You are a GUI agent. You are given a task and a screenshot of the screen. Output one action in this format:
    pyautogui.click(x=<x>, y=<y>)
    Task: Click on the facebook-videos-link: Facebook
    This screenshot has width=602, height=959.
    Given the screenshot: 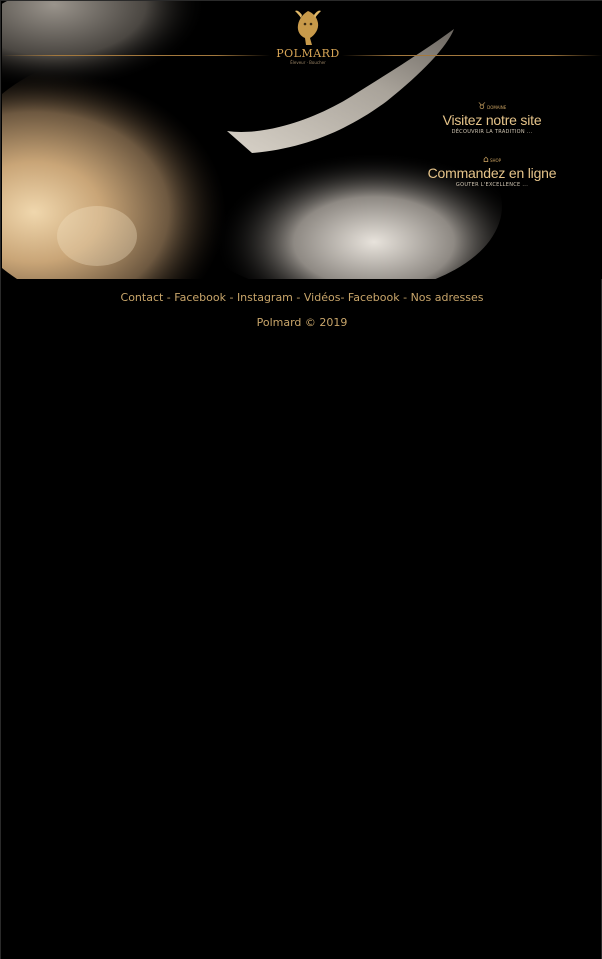 What is the action you would take?
    pyautogui.click(x=374, y=297)
    